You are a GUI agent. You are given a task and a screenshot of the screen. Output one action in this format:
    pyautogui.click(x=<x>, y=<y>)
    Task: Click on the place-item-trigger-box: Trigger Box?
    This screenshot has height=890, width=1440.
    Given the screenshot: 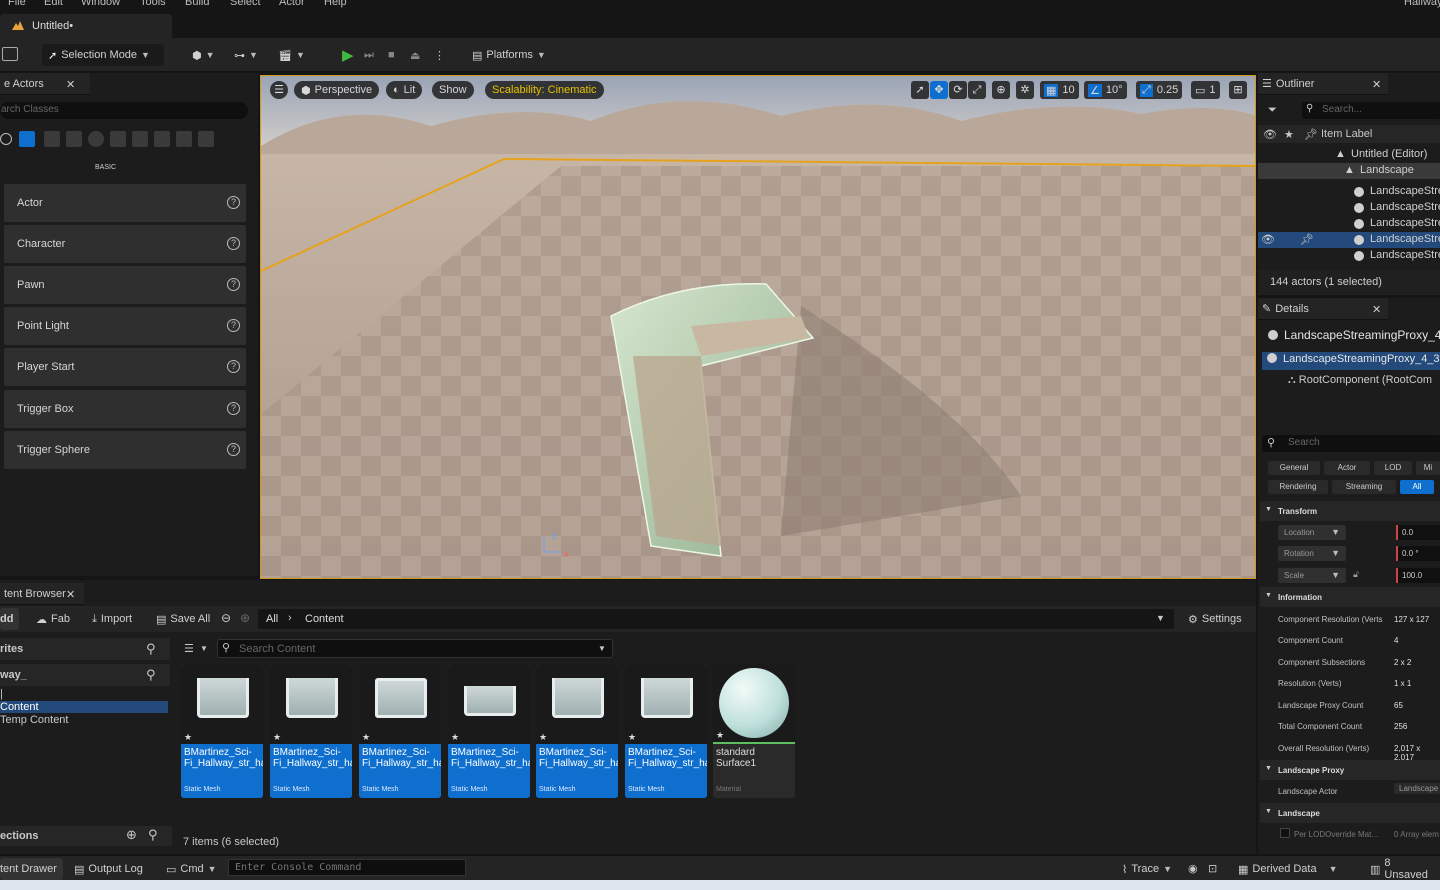 What is the action you would take?
    pyautogui.click(x=125, y=409)
    